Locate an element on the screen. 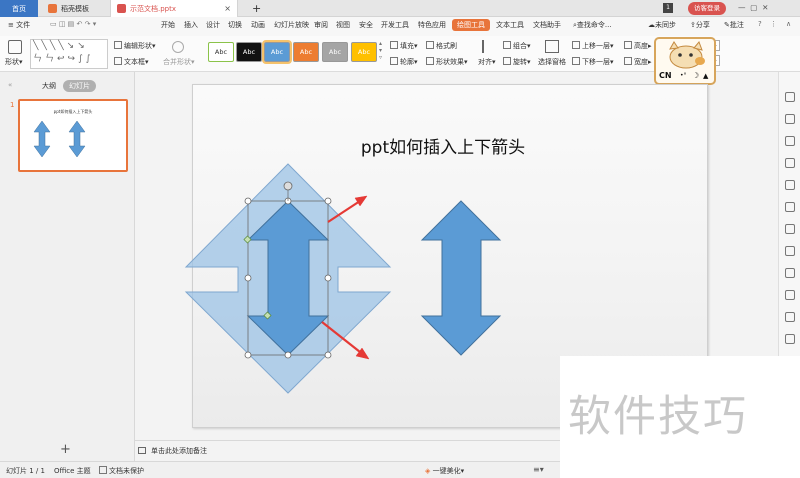  menu-item-features: 特色应用 is located at coordinates (432, 25).